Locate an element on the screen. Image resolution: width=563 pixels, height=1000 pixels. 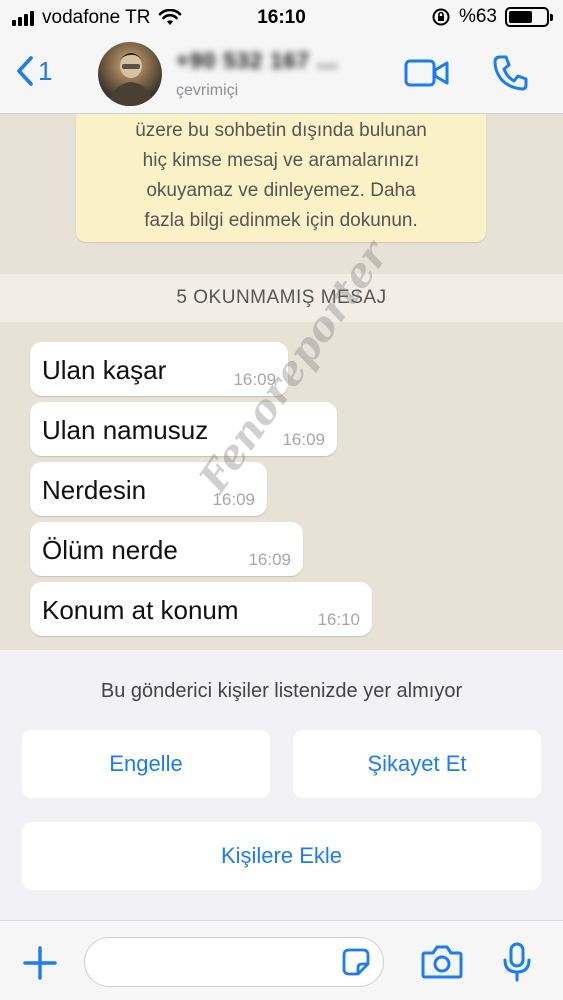
avatar is located at coordinates (130, 74).